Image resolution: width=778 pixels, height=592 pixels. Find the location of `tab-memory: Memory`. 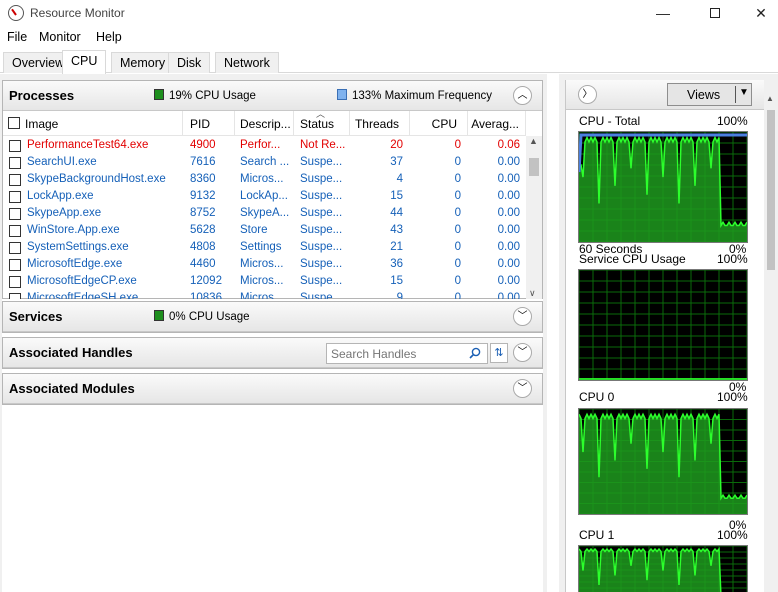

tab-memory: Memory is located at coordinates (143, 62).